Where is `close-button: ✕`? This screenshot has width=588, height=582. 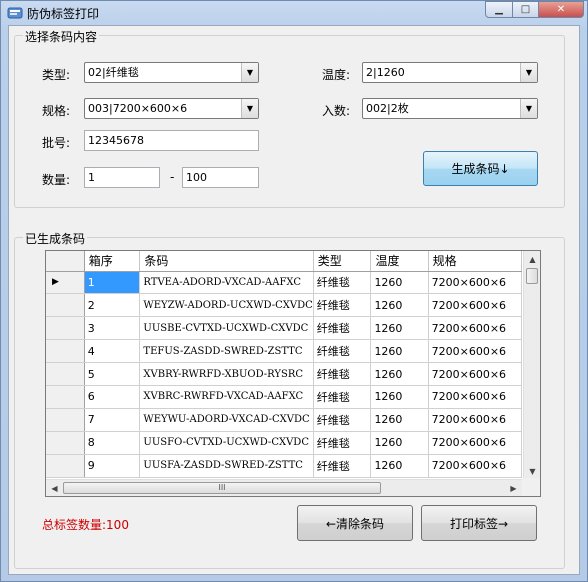 close-button: ✕ is located at coordinates (561, 9).